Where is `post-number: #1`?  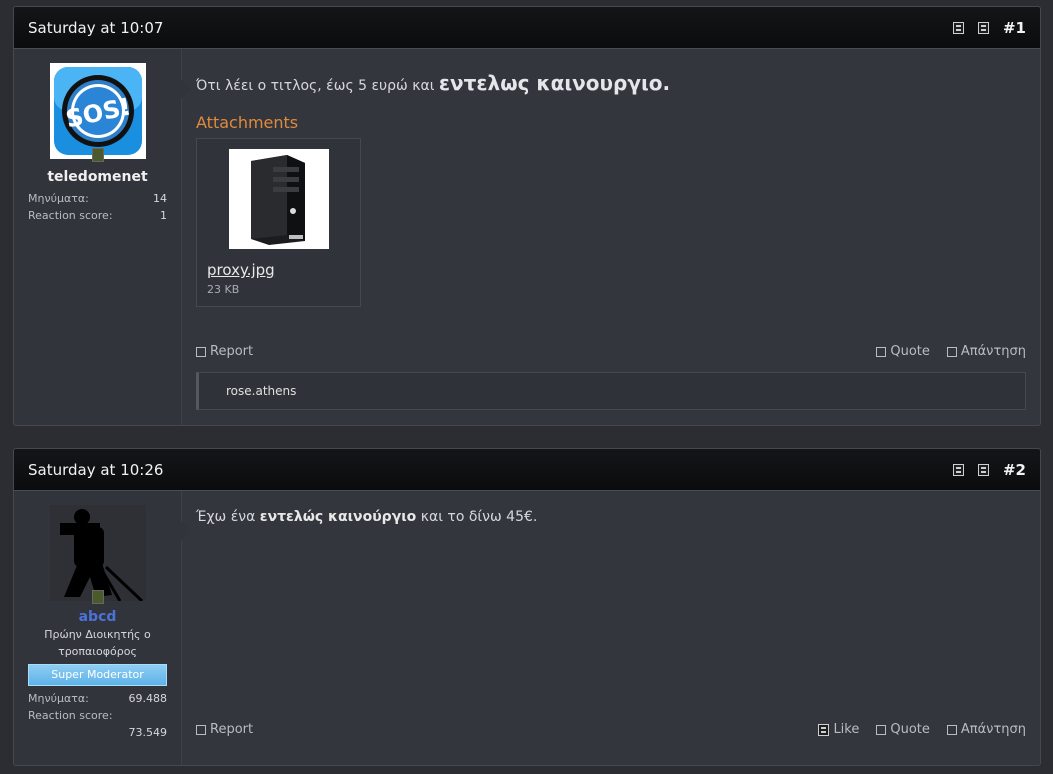 post-number: #1 is located at coordinates (1014, 28).